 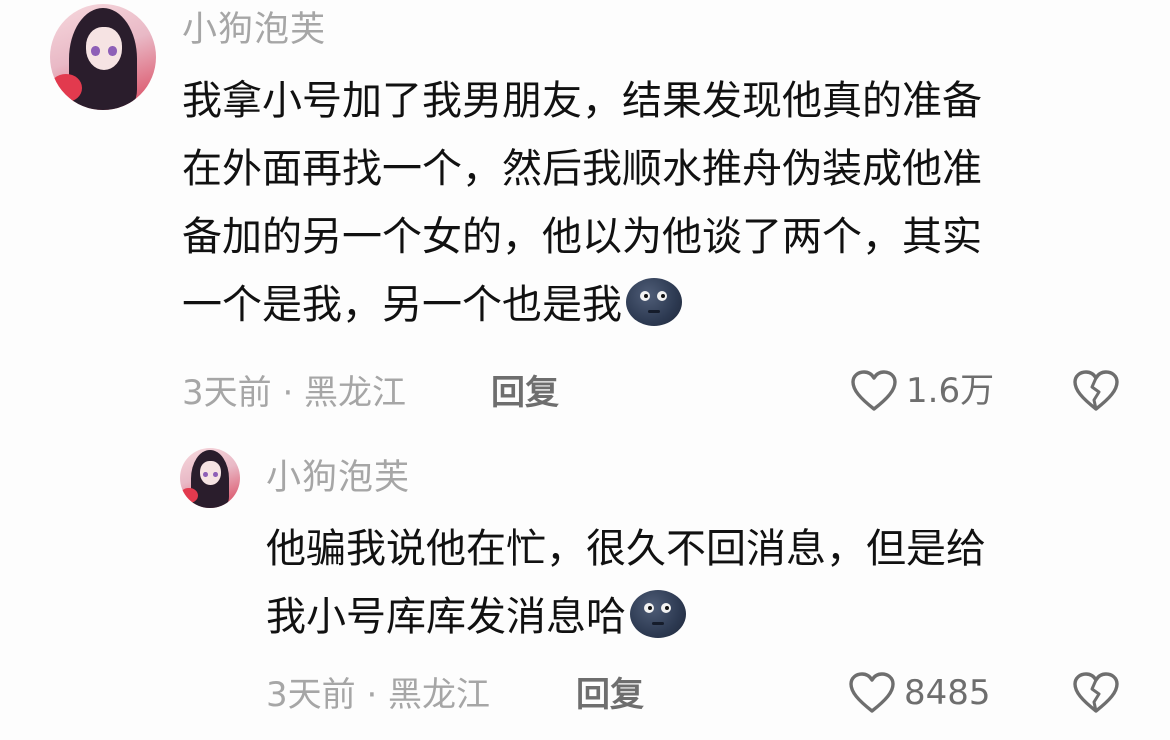 I want to click on like-count: 1.6万, so click(x=950, y=391).